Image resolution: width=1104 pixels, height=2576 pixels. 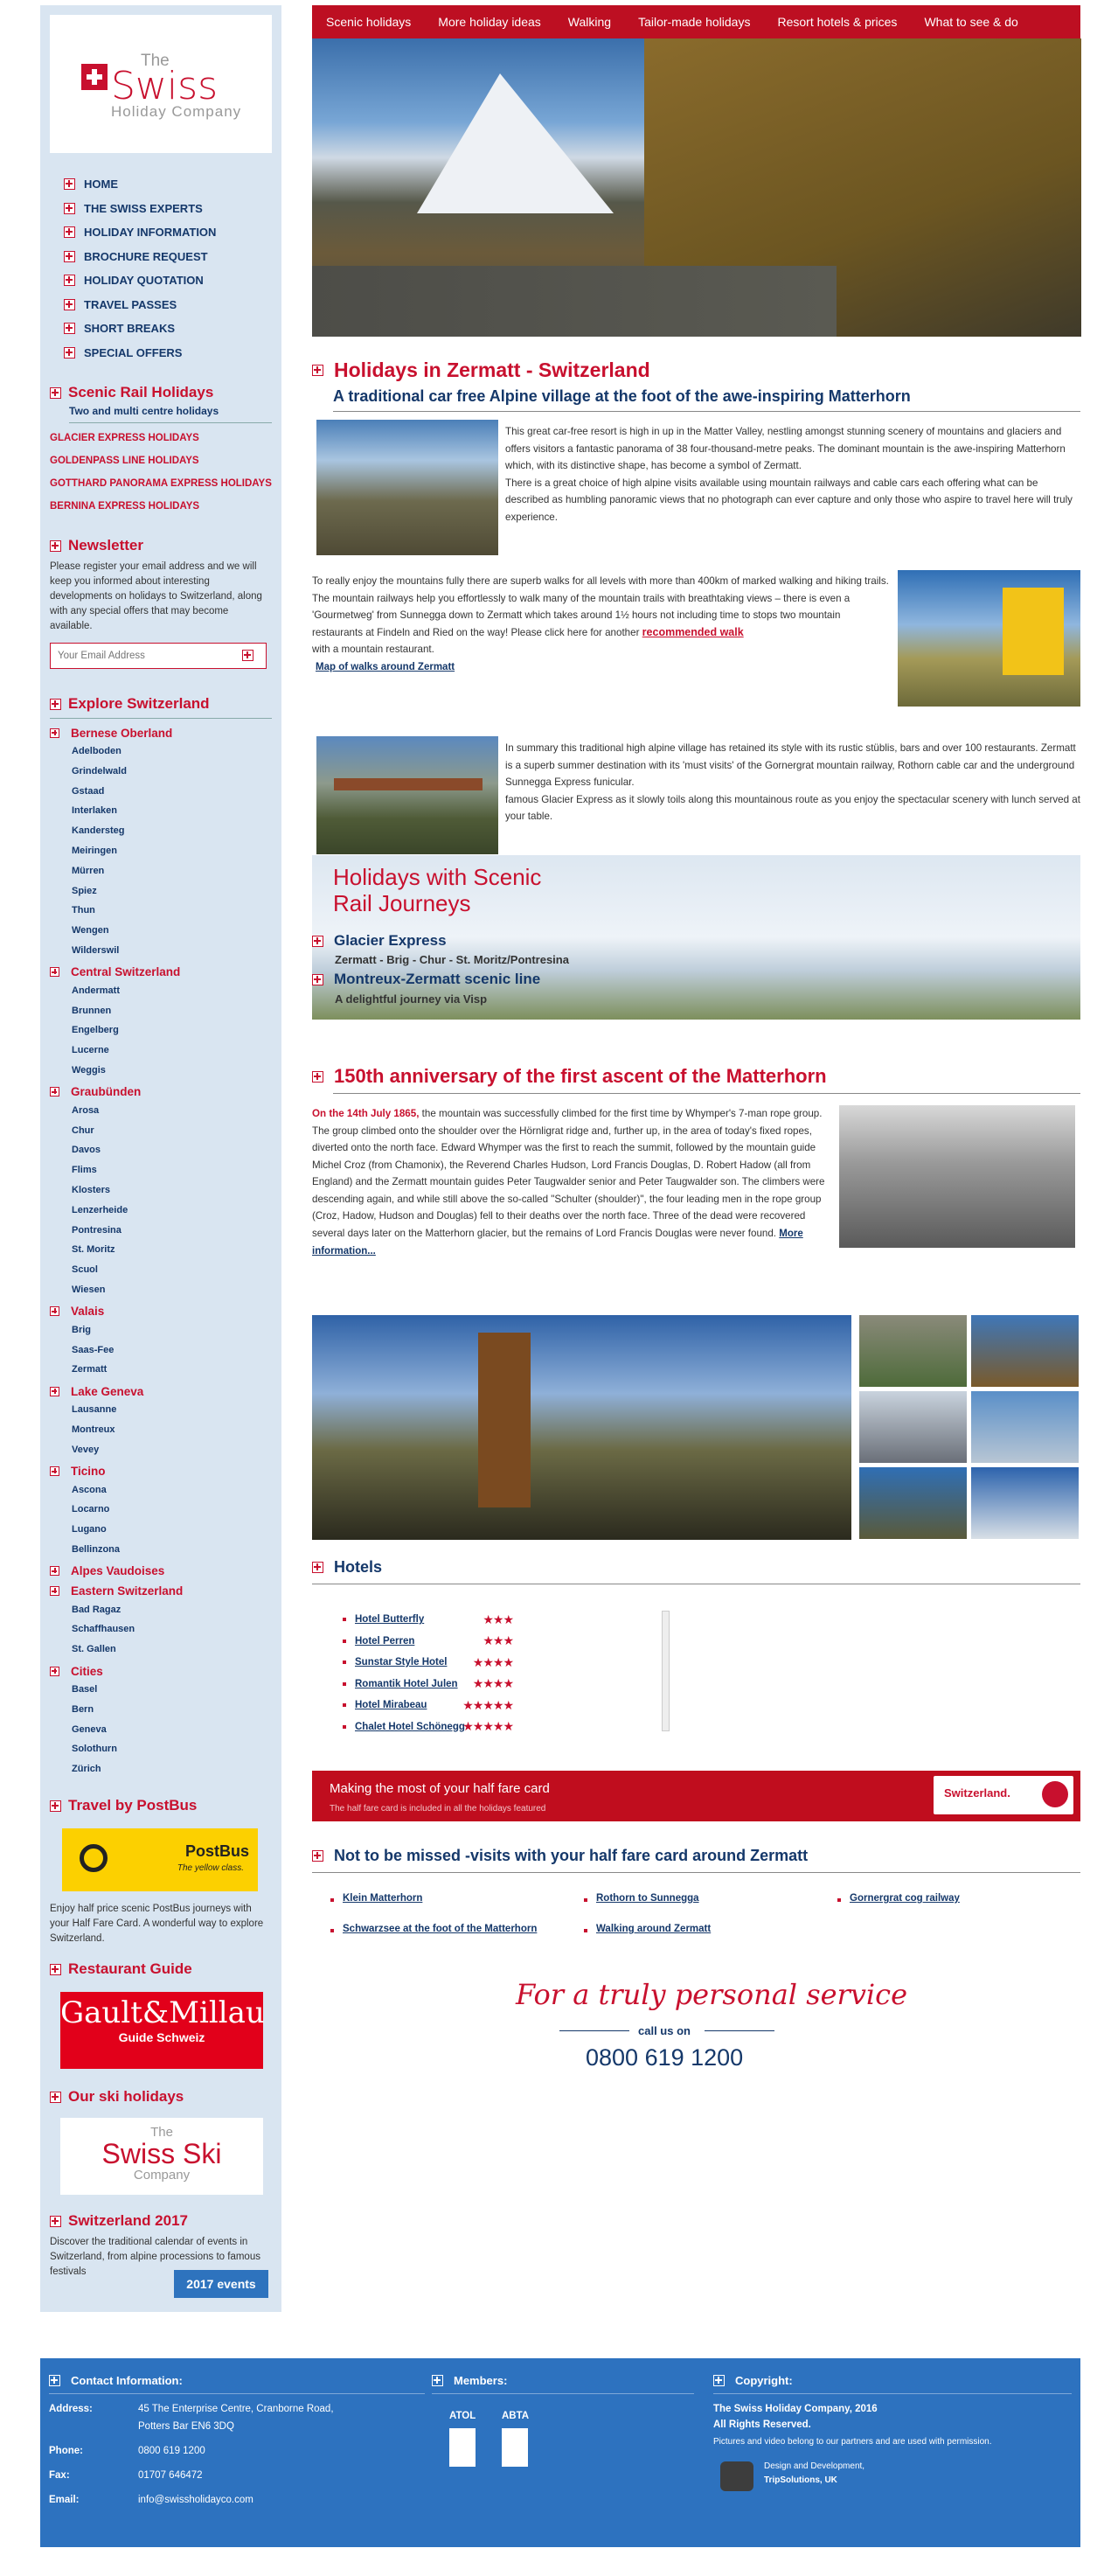 What do you see at coordinates (379, 941) in the screenshot?
I see `glacier-express-link: Glacier Express` at bounding box center [379, 941].